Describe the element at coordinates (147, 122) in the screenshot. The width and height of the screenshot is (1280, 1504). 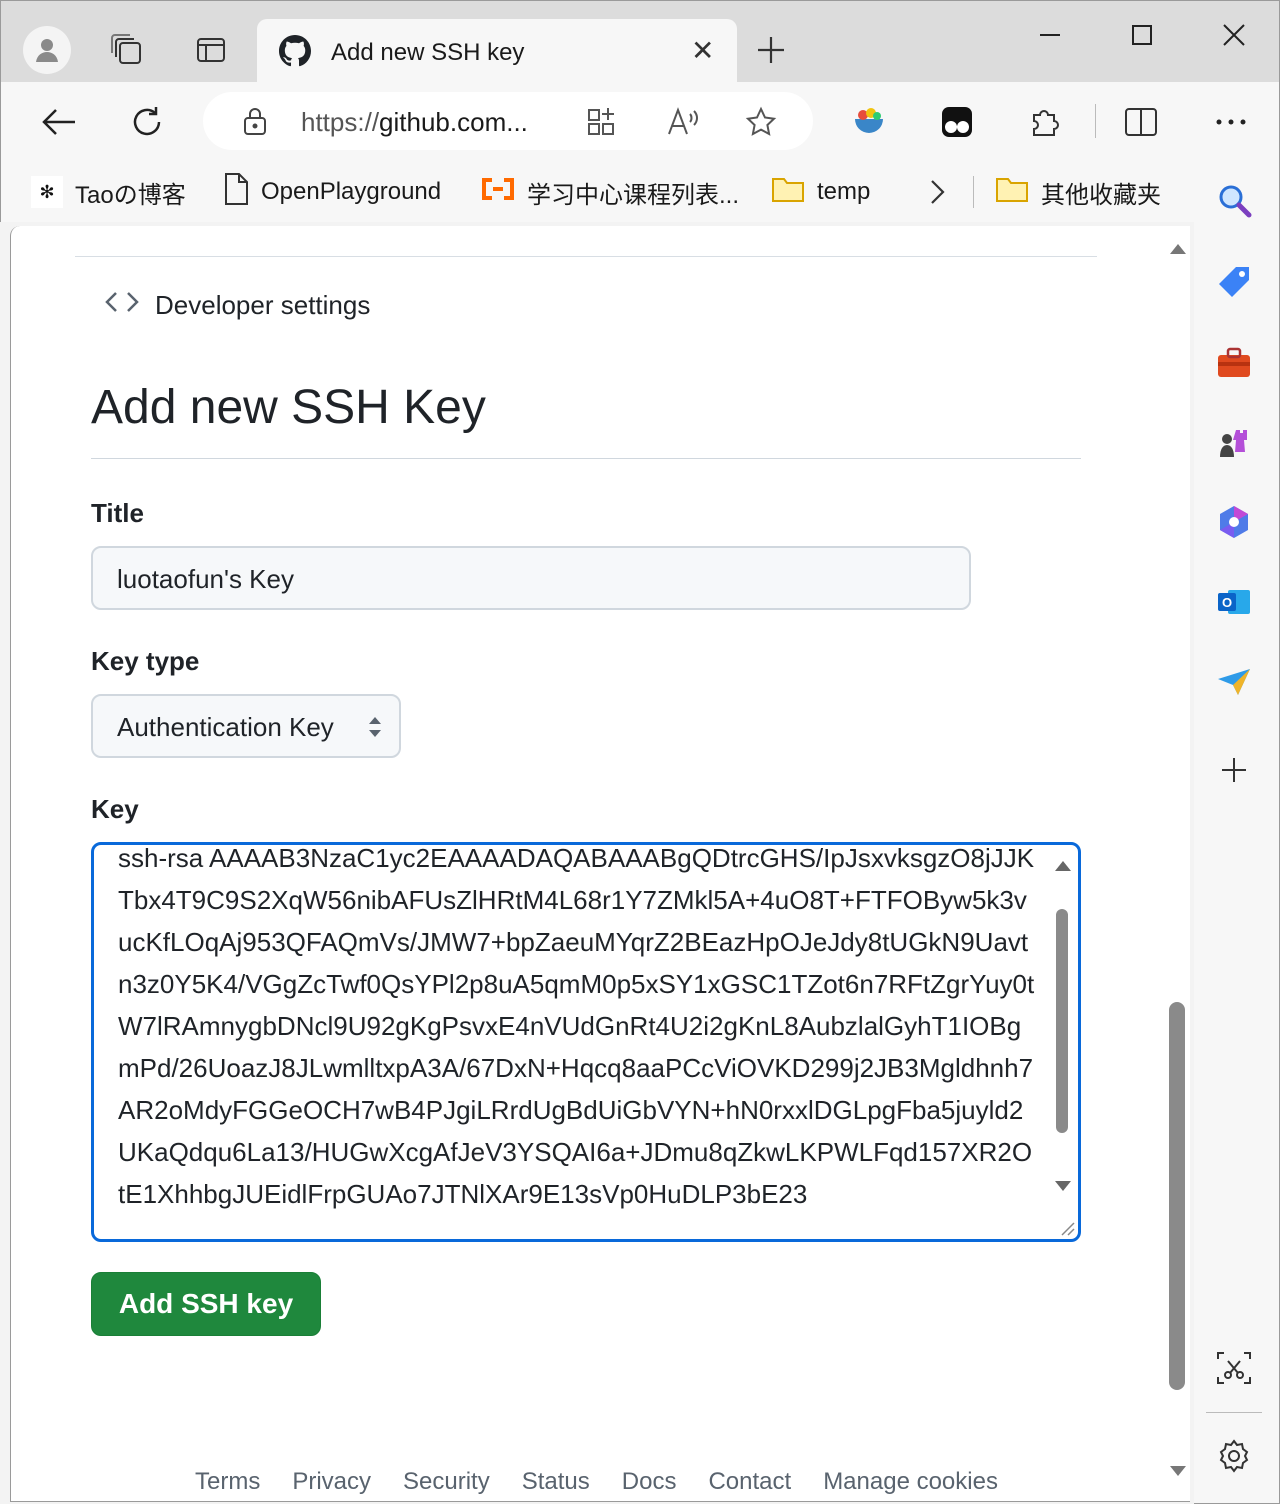
I see `refresh-icon` at that location.